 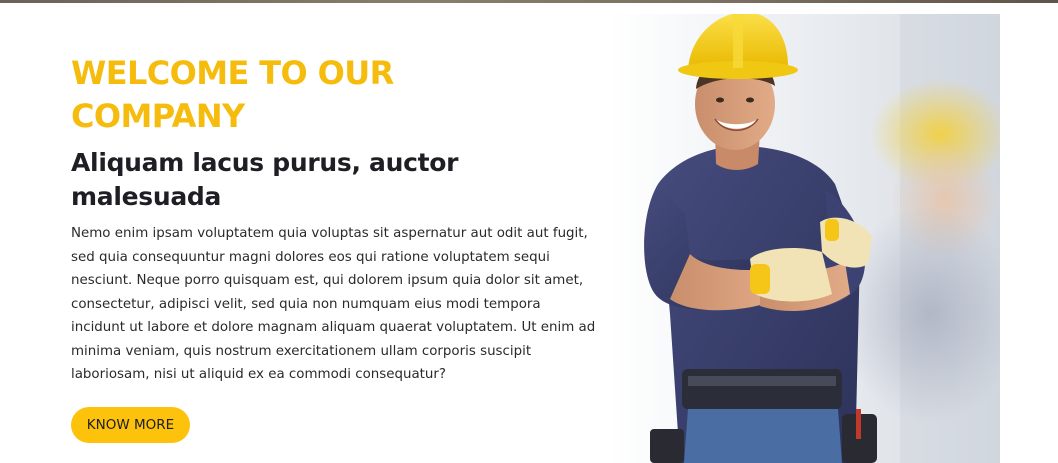 What do you see at coordinates (130, 425) in the screenshot?
I see `know-more-button: KNOW MORE` at bounding box center [130, 425].